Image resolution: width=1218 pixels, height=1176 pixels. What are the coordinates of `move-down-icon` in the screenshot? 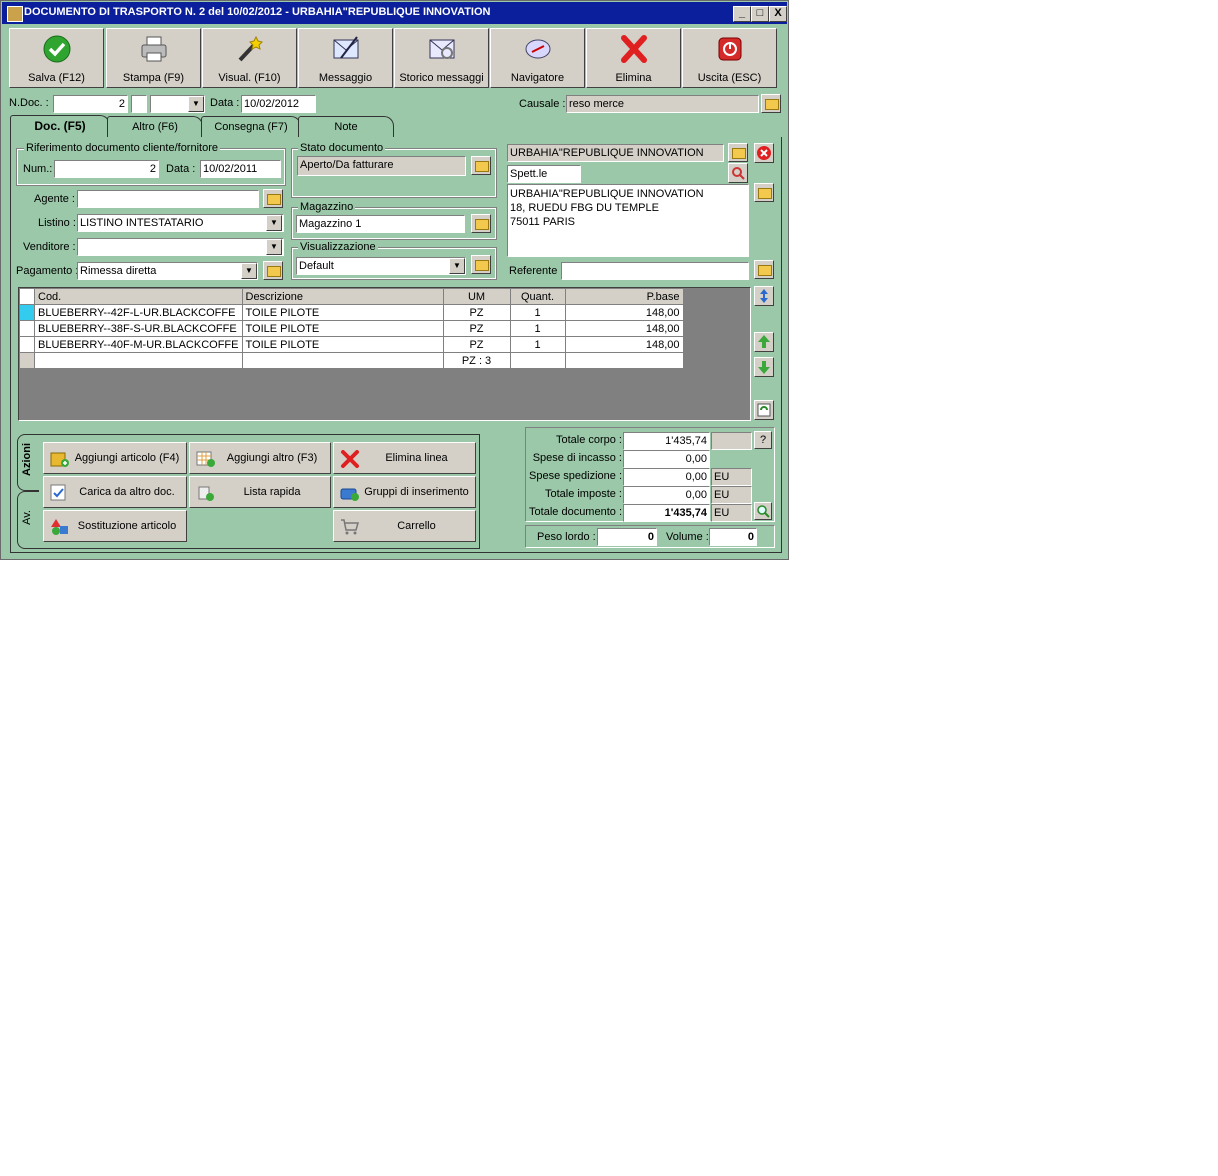 It's located at (764, 367).